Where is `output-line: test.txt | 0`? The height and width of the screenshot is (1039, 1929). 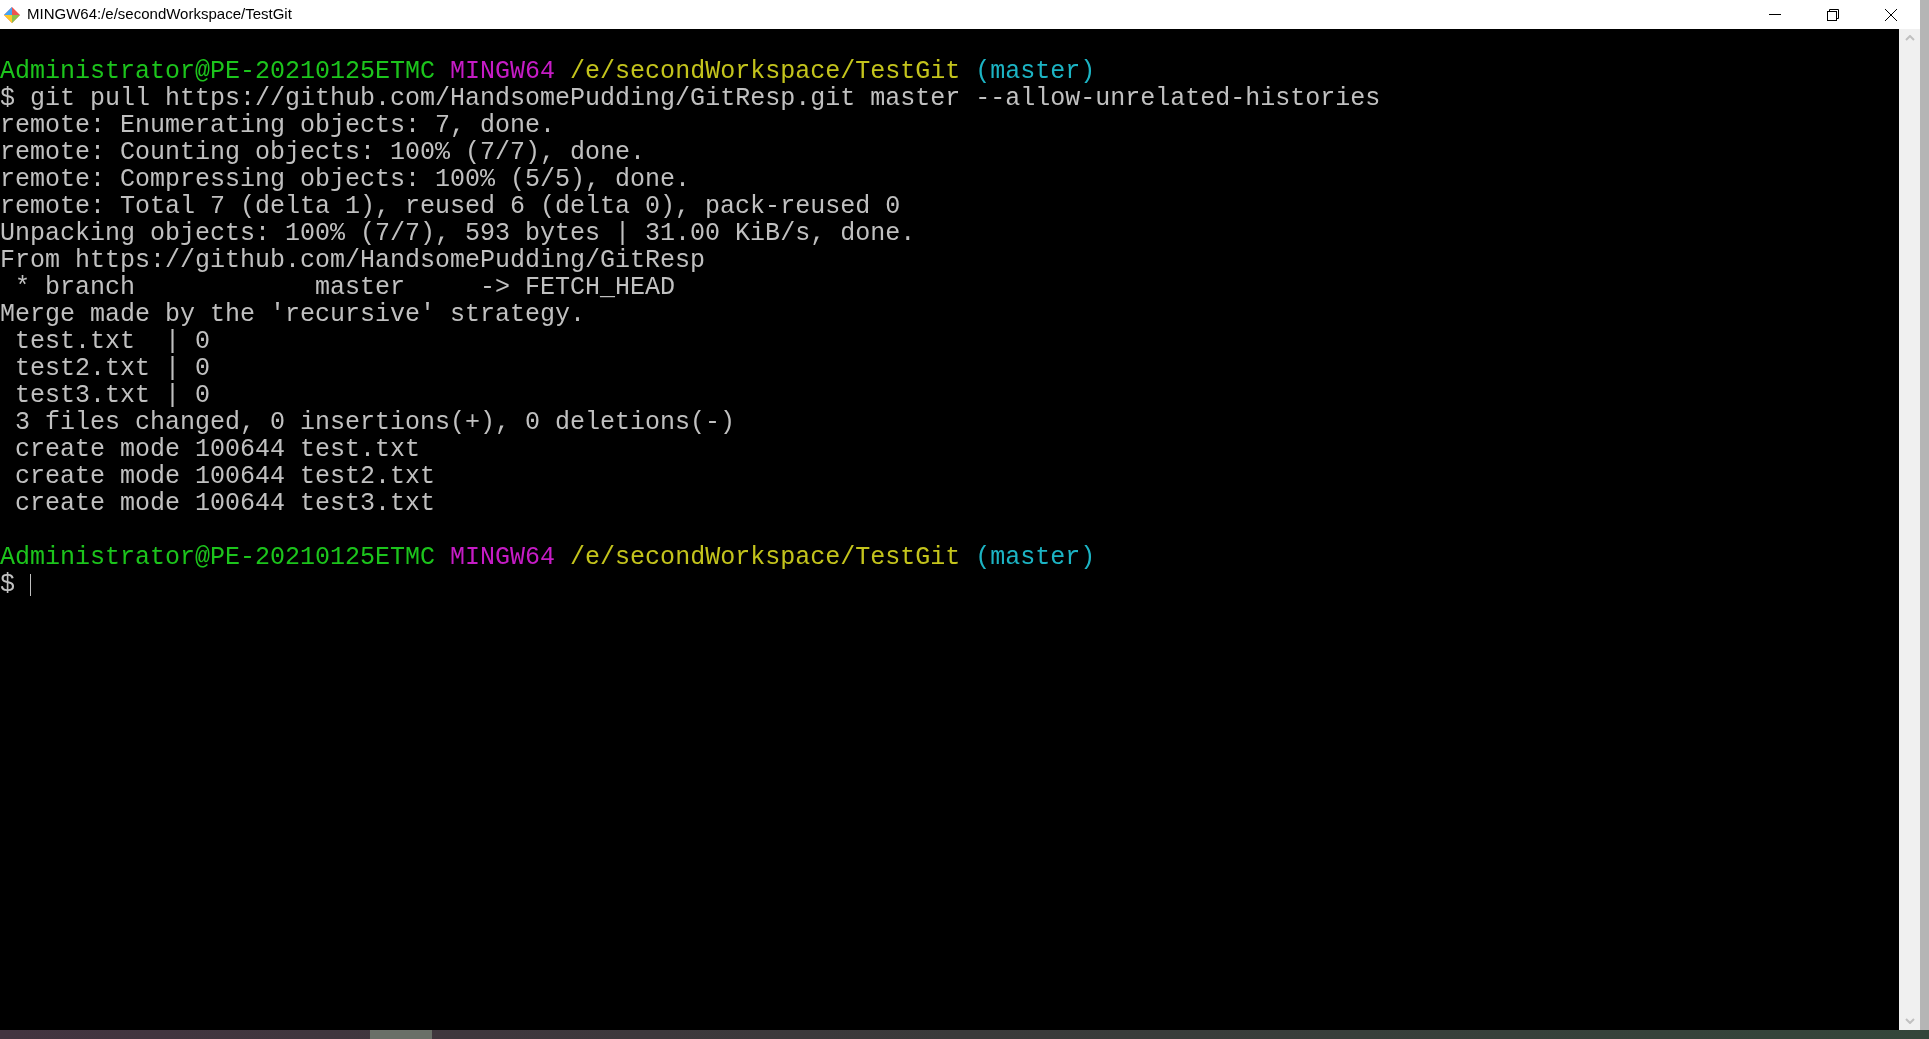
output-line: test.txt | 0 is located at coordinates (112, 341).